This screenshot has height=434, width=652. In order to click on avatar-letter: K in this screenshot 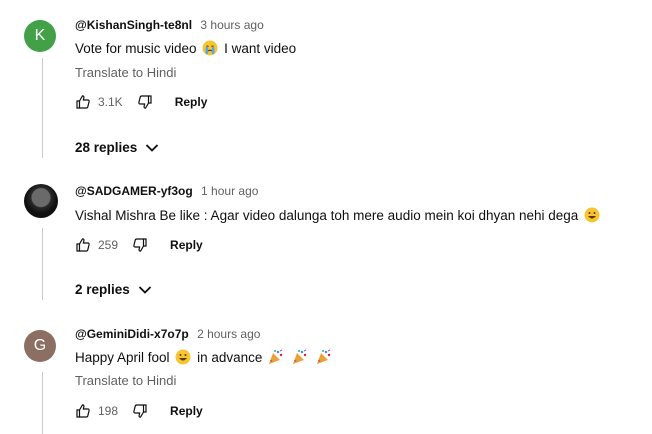, I will do `click(40, 35)`.